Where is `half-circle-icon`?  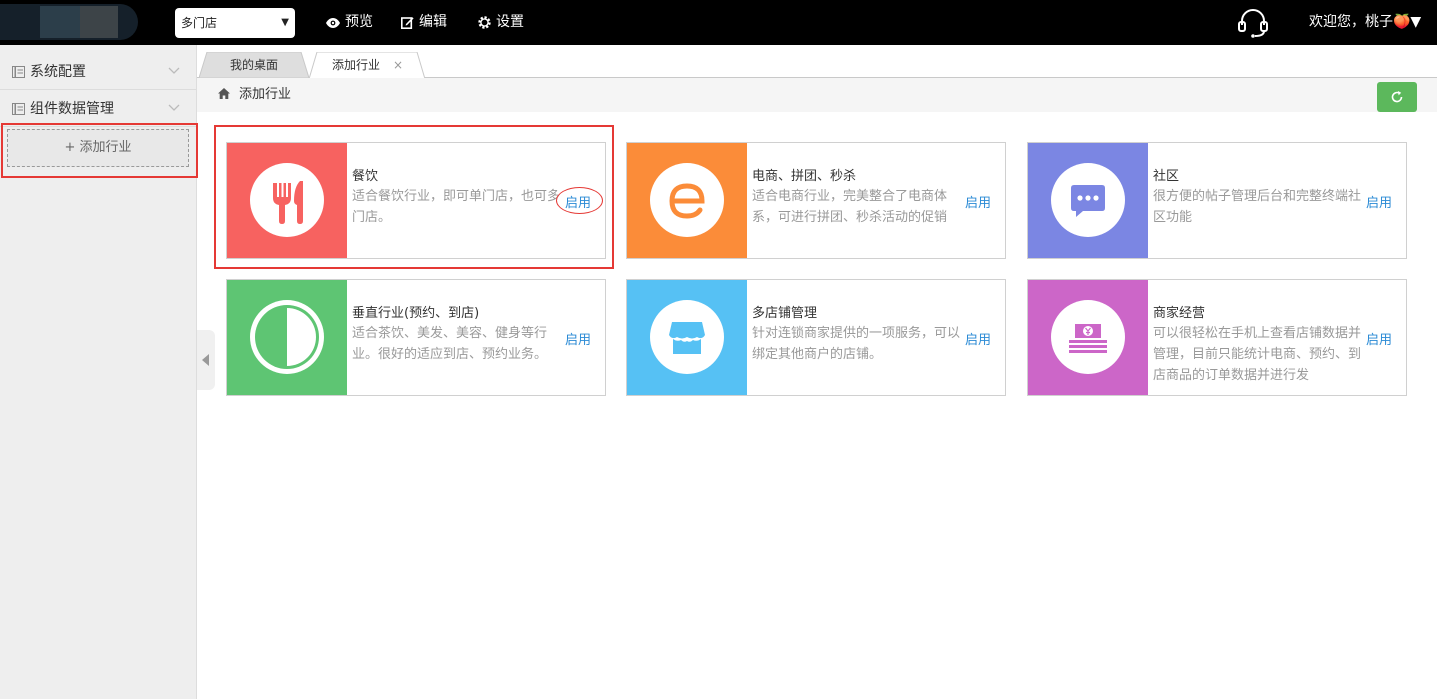 half-circle-icon is located at coordinates (287, 337).